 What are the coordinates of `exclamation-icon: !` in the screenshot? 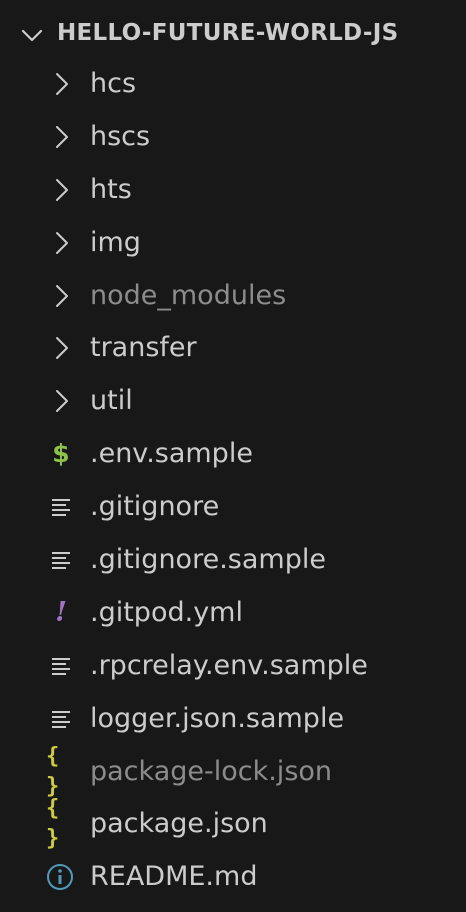 It's located at (61, 612).